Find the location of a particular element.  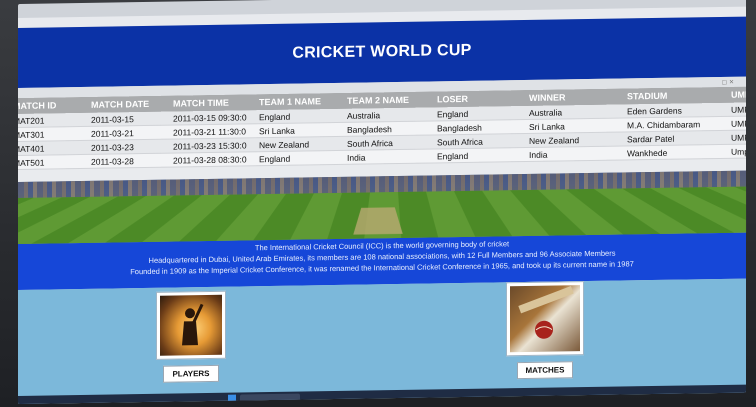

batsman-silhouette-icon is located at coordinates (191, 325).